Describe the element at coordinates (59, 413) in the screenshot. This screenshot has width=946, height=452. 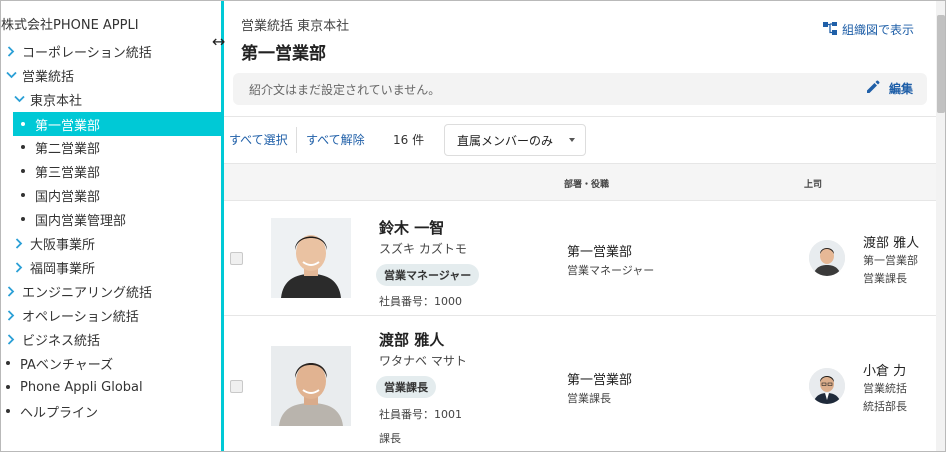
I see `sidebar-item-label: ヘルプライン` at that location.